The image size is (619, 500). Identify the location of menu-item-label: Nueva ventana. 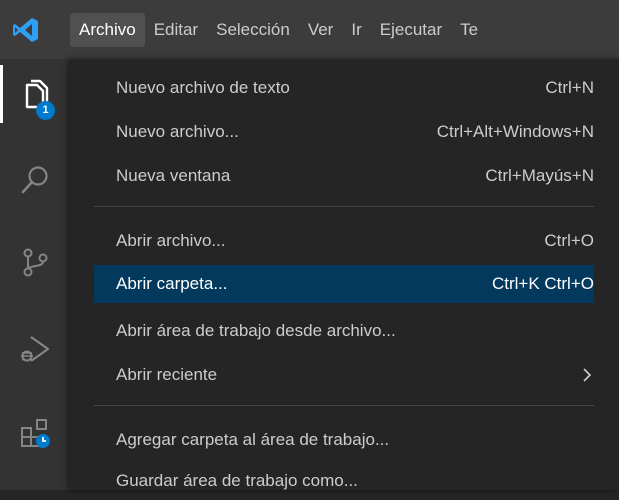
(173, 175).